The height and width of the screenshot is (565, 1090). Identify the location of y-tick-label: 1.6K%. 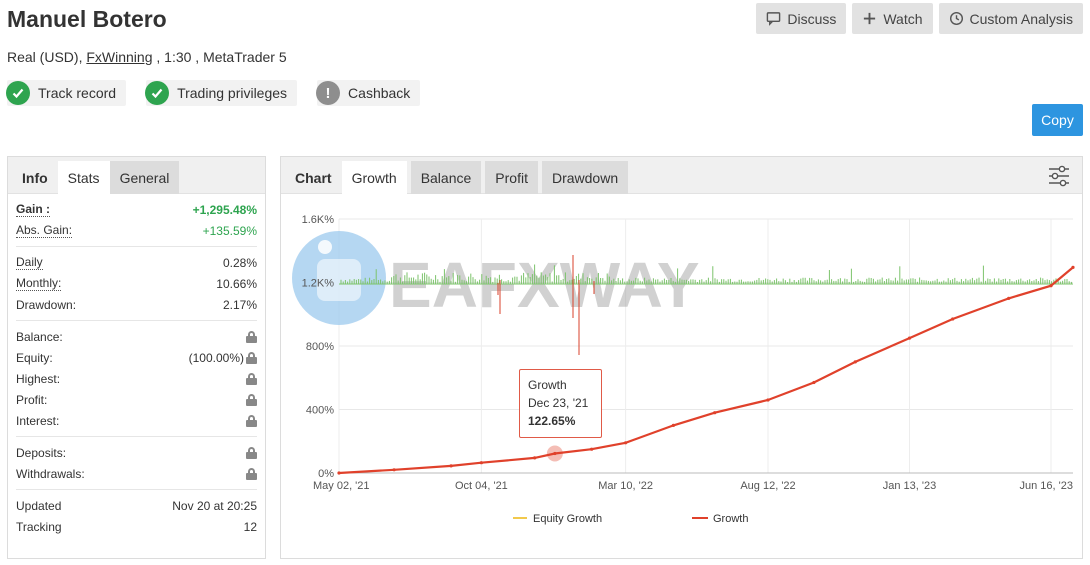
(318, 220).